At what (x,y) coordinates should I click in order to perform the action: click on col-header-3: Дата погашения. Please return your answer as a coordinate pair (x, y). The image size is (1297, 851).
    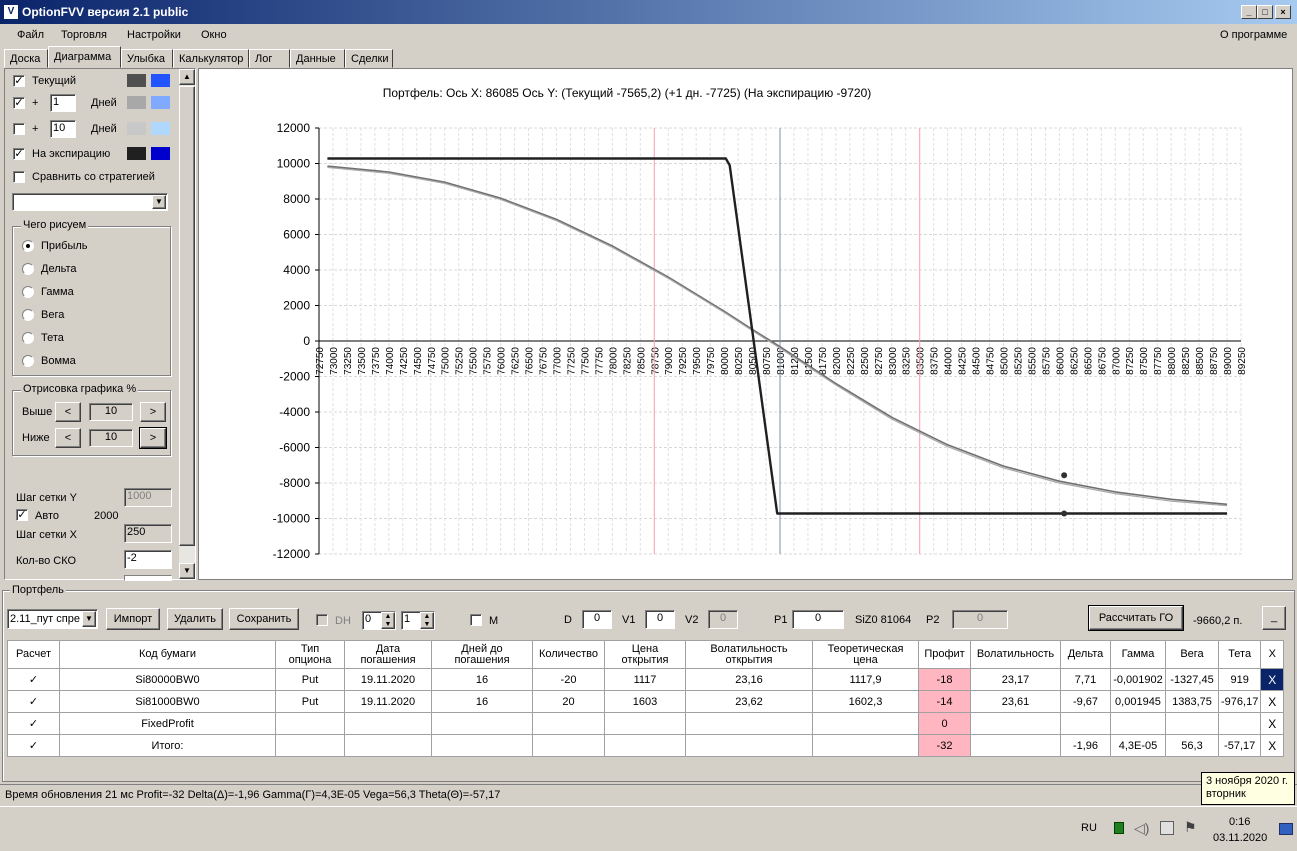
    Looking at the image, I should click on (388, 654).